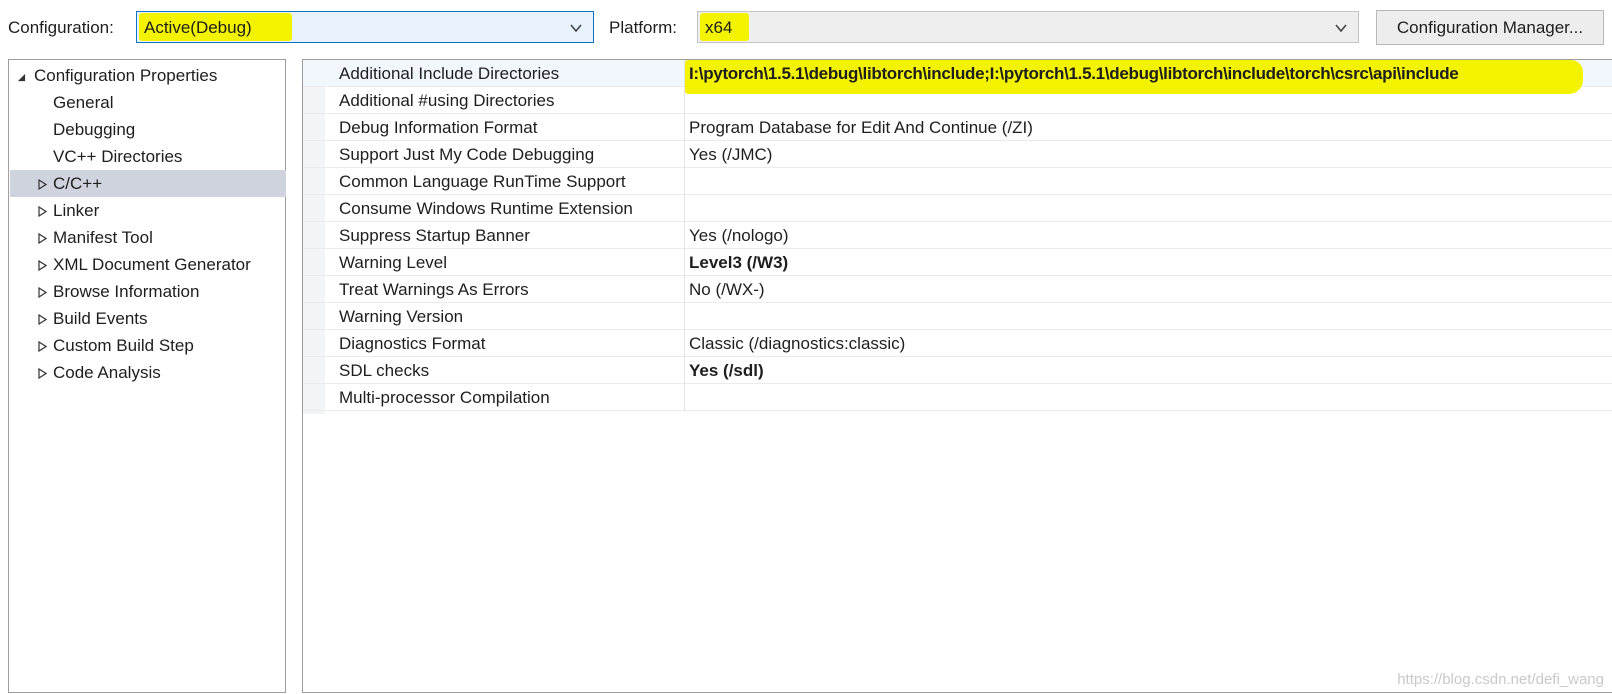  What do you see at coordinates (148, 183) in the screenshot?
I see `tree-item-c-cpp: C/C++` at bounding box center [148, 183].